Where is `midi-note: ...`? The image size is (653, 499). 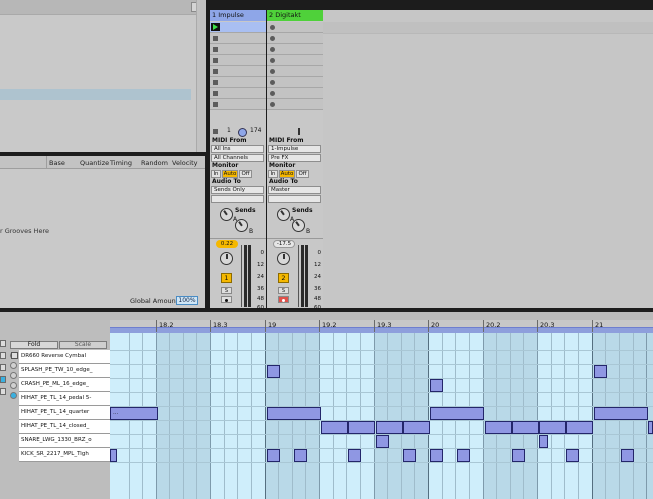
midi-note: ... is located at coordinates (134, 413).